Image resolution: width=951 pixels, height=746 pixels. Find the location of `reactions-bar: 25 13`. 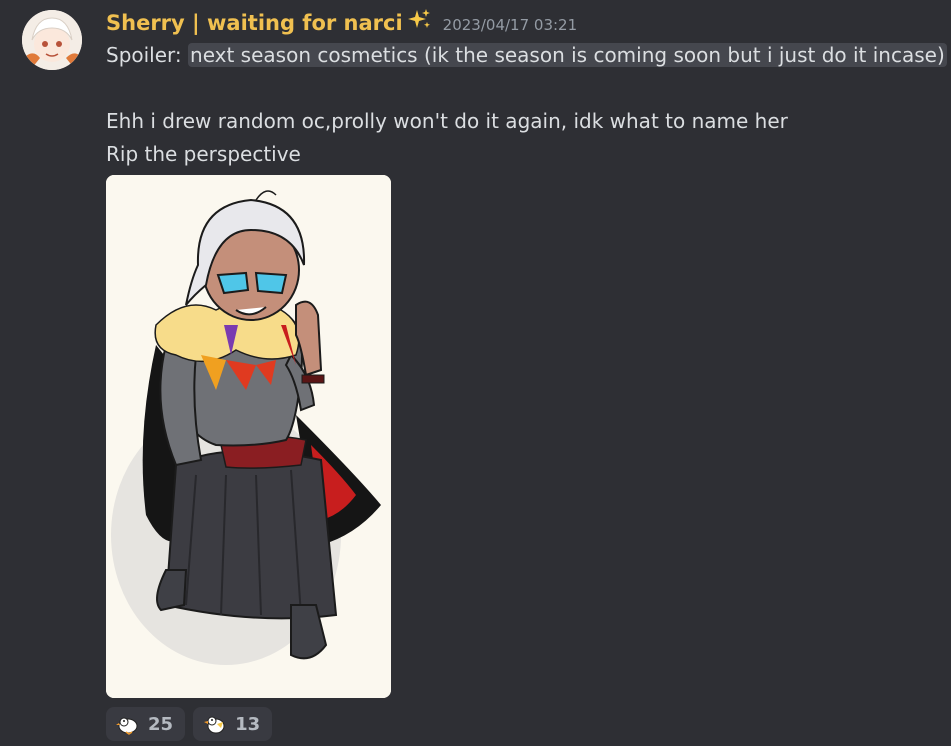

reactions-bar: 25 13 is located at coordinates (189, 724).